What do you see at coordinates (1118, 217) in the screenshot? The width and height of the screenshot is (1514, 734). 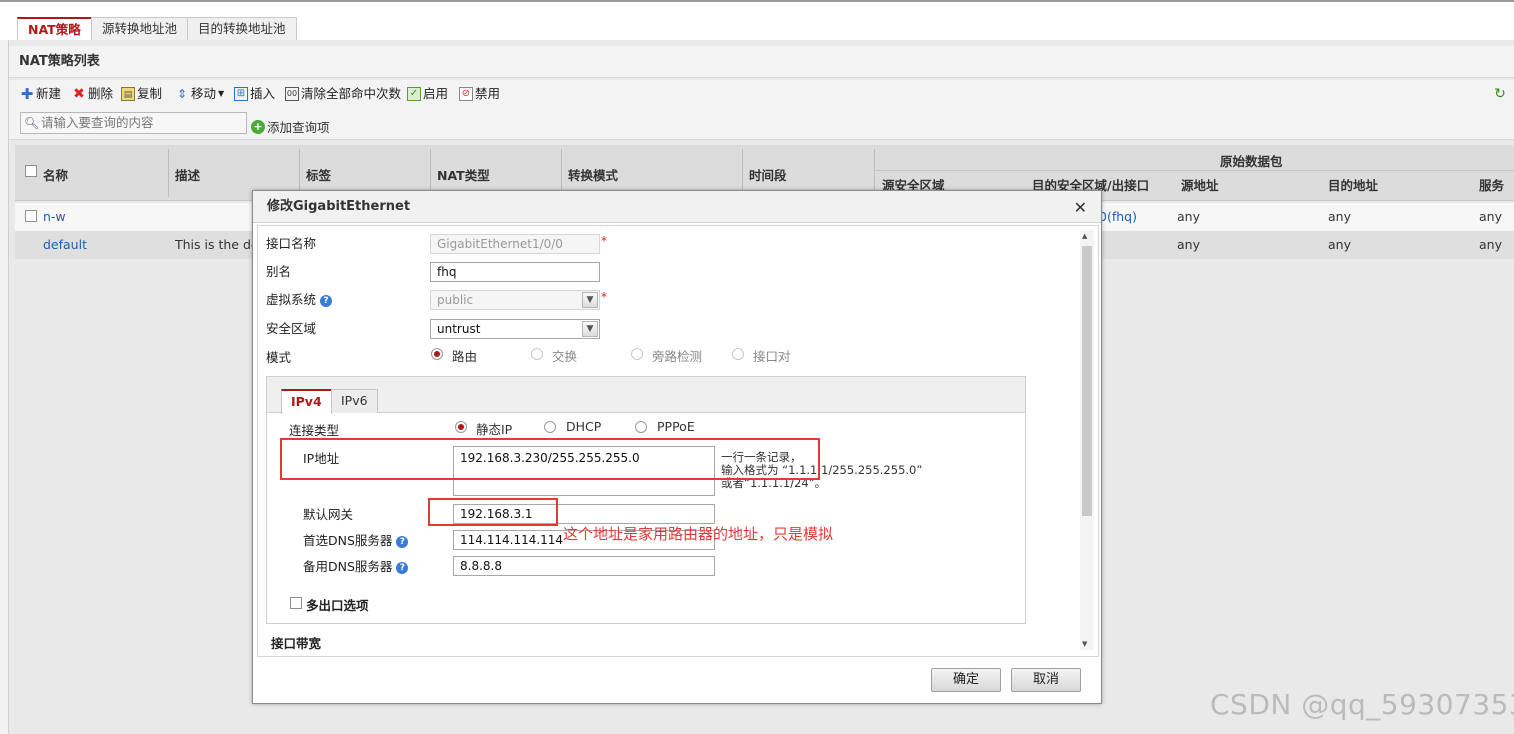 I see `row-dst-zone: 0(fhq)` at bounding box center [1118, 217].